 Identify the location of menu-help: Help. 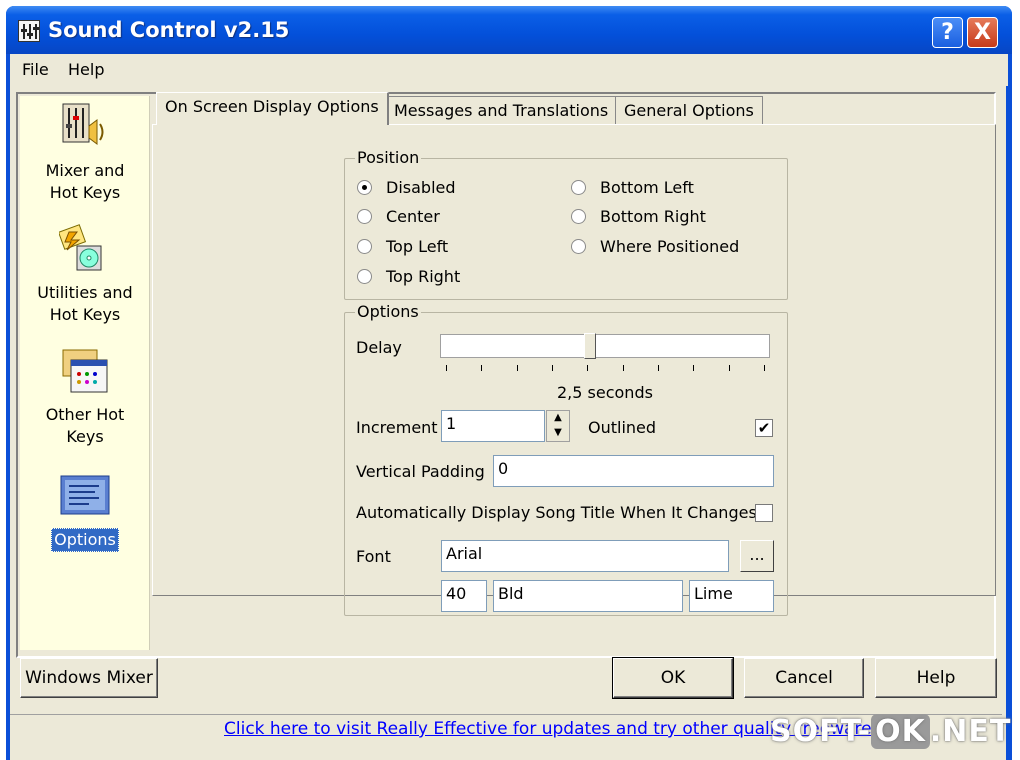
(86, 69).